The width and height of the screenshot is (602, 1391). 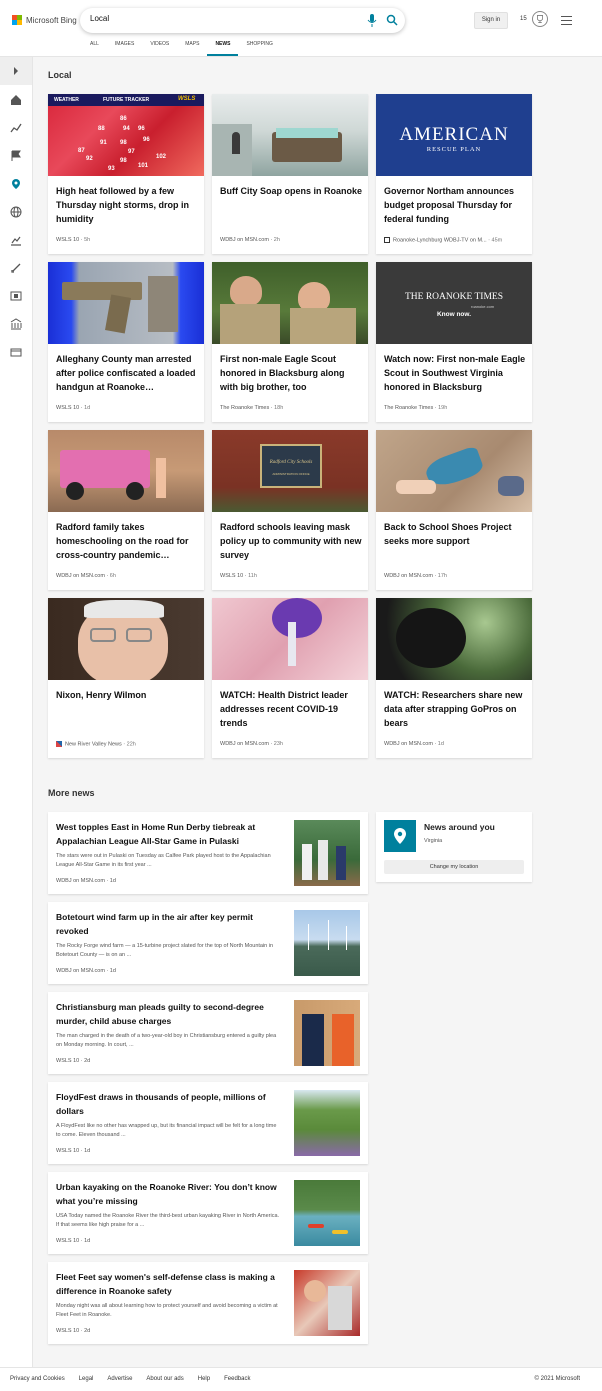 What do you see at coordinates (187, 99) in the screenshot?
I see `wsls-logo: WSLS` at bounding box center [187, 99].